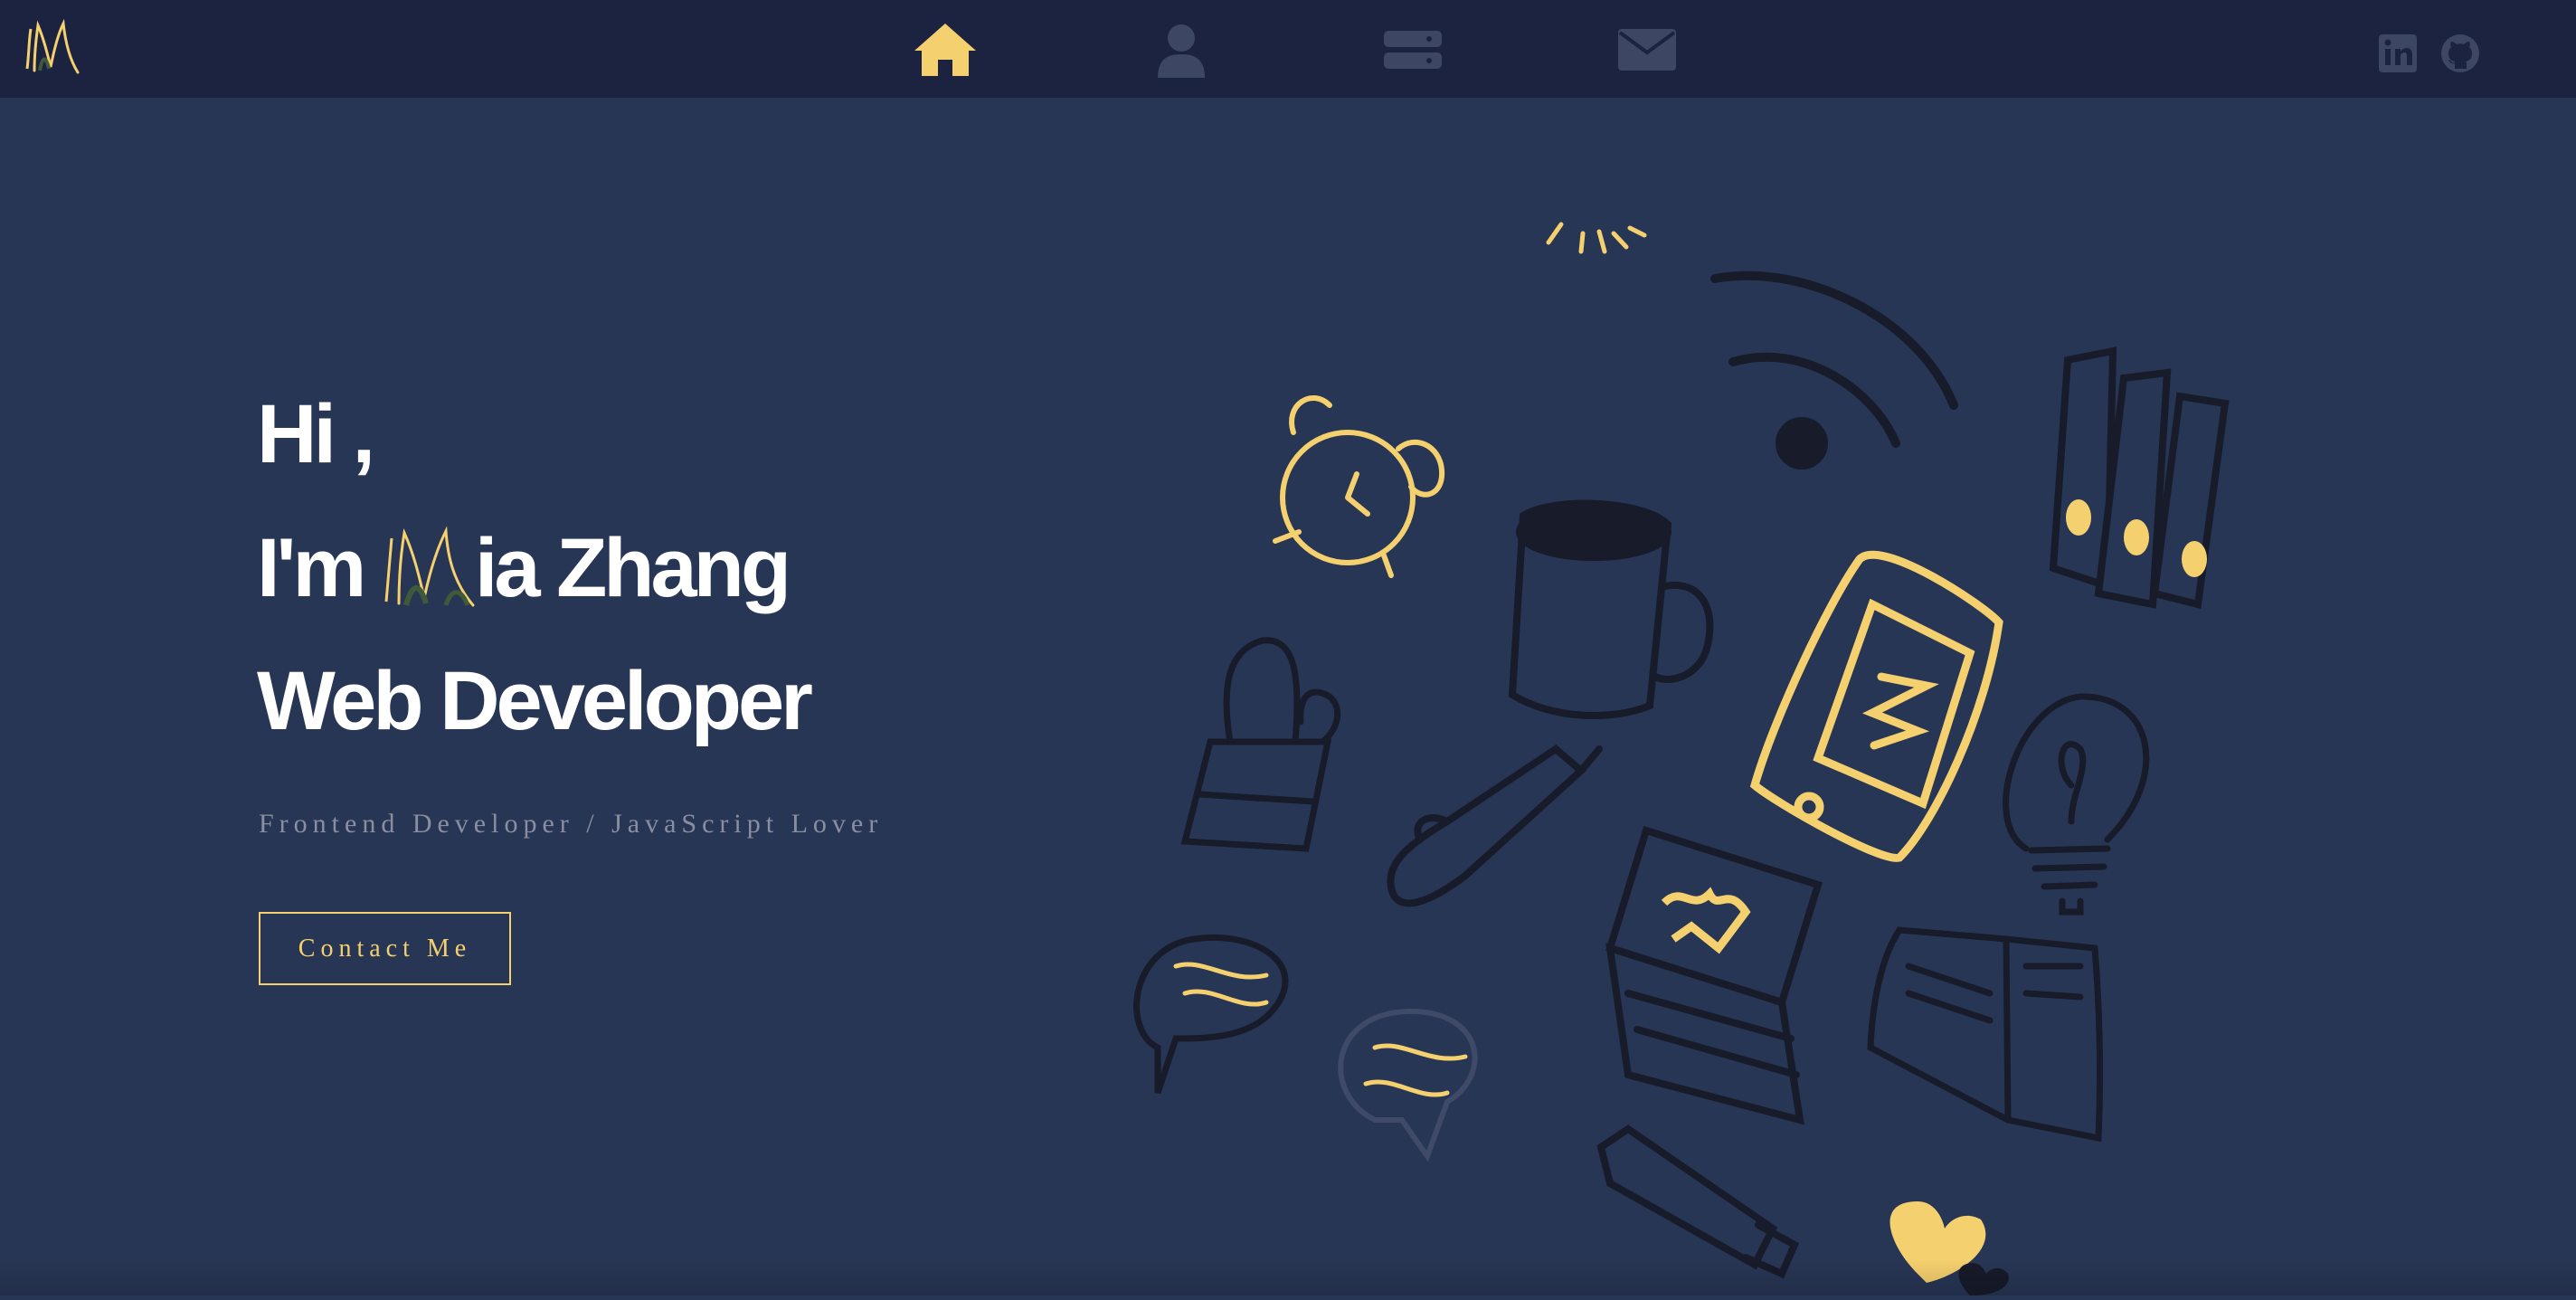  I want to click on hero-subtitle: Frontend Developer / JavaScript Lover, so click(571, 824).